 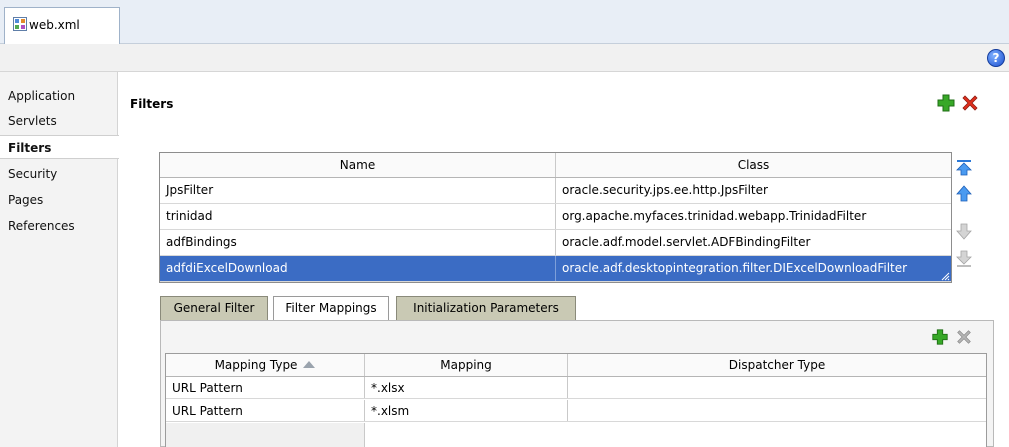 I want to click on nav-item-security: Security, so click(x=59, y=174).